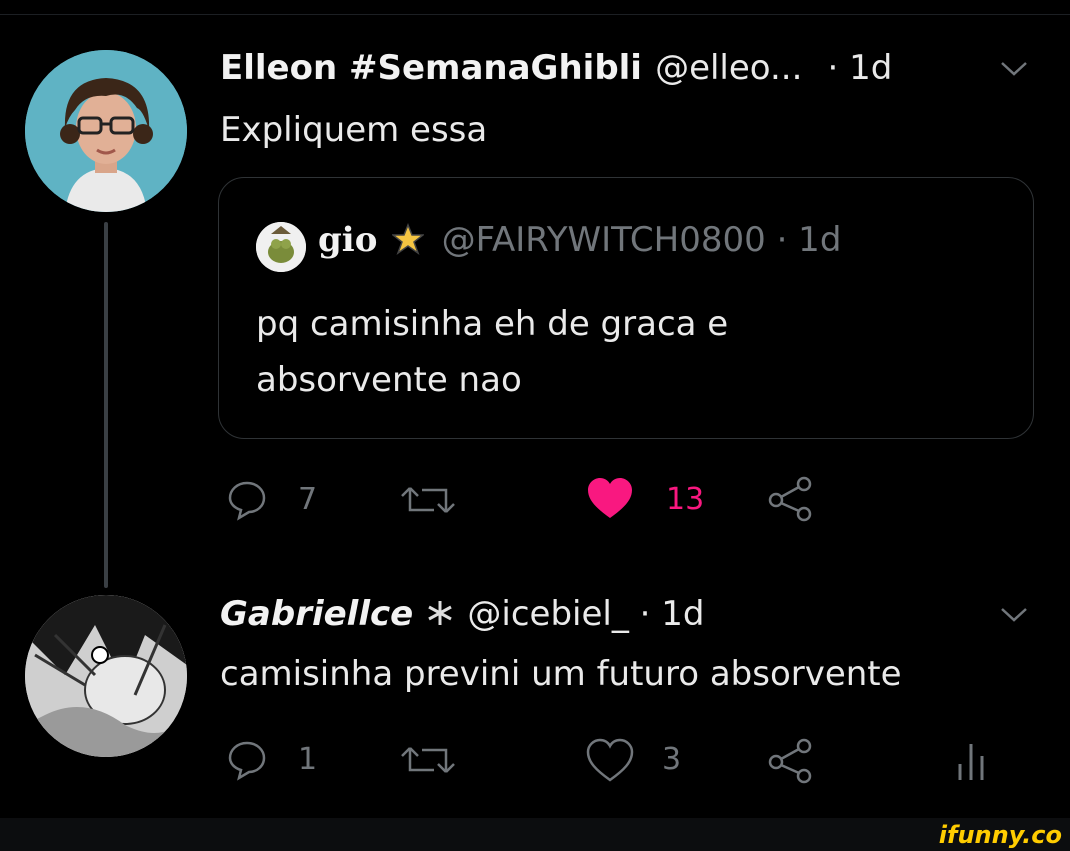 This screenshot has height=851, width=1070. I want to click on star-icon, so click(408, 240).